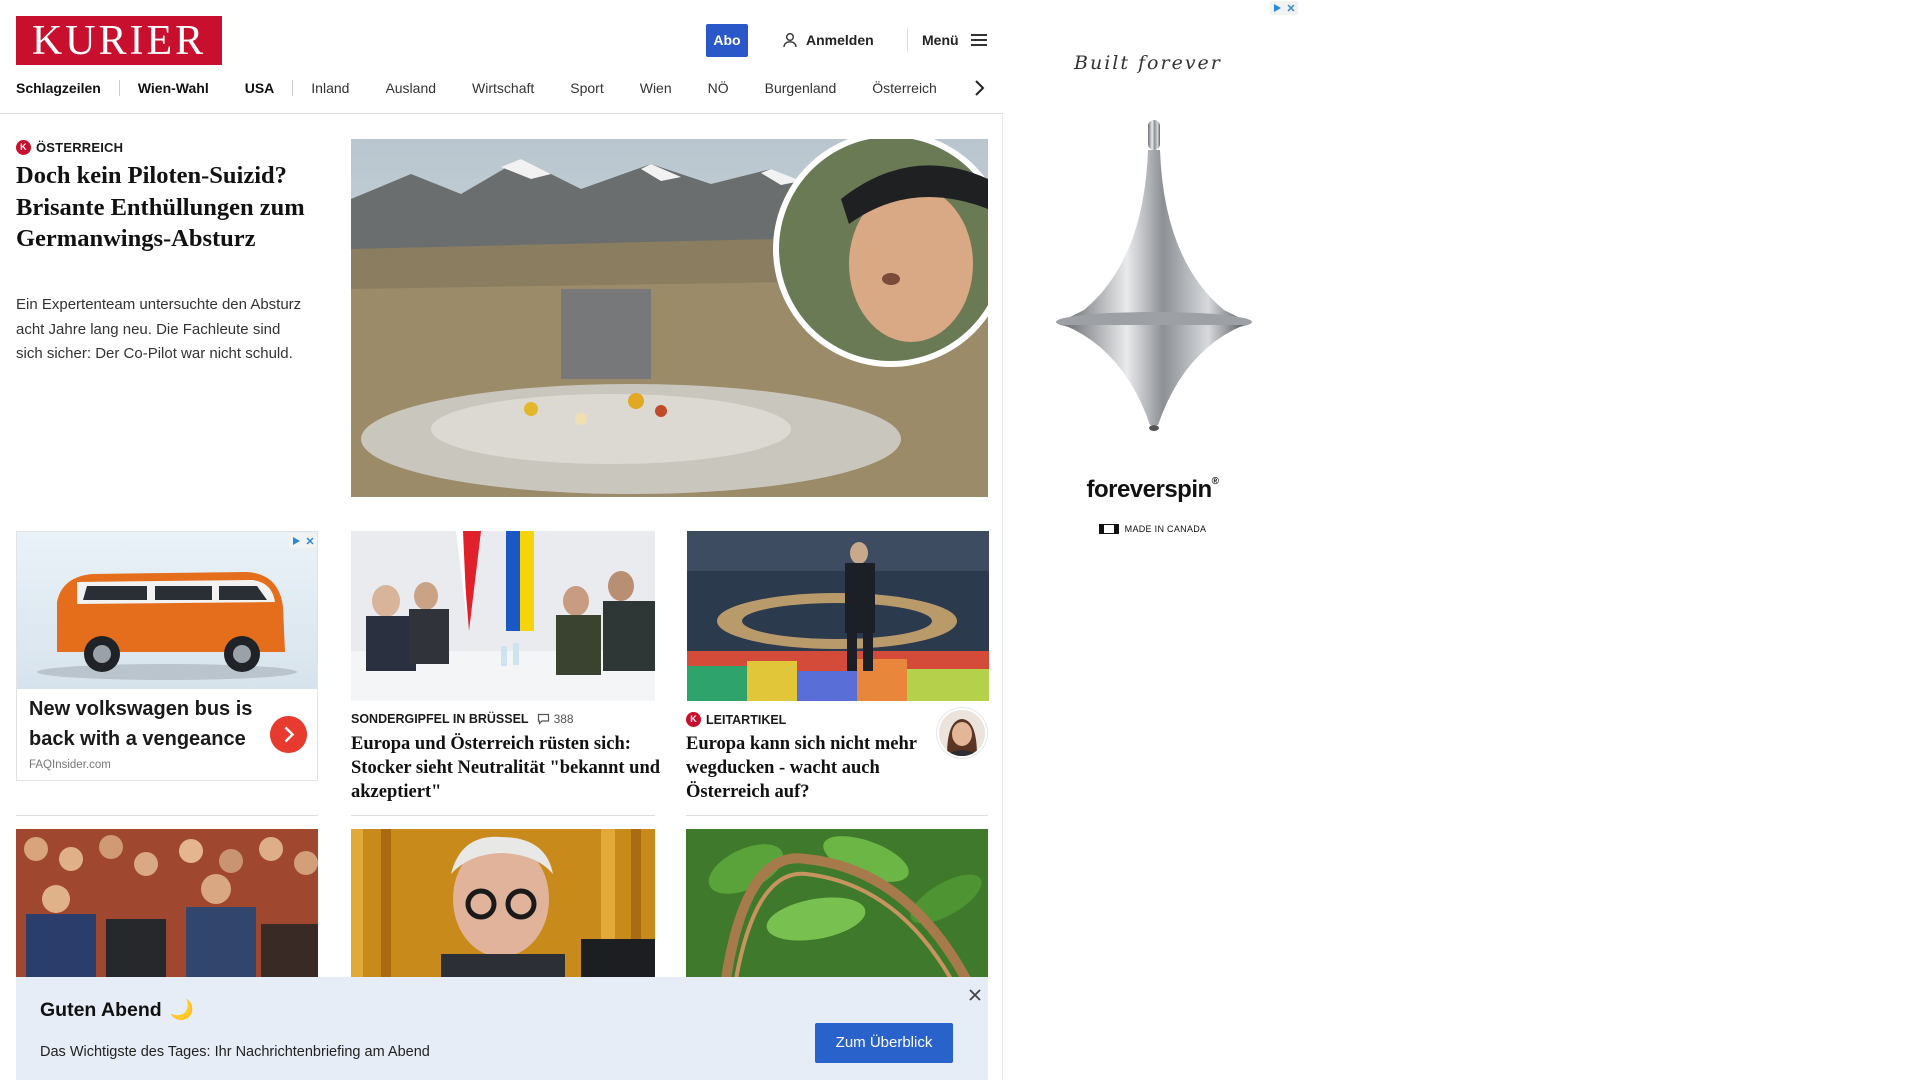 The width and height of the screenshot is (1920, 1080). What do you see at coordinates (330, 88) in the screenshot?
I see `nav-item-inland: Inland` at bounding box center [330, 88].